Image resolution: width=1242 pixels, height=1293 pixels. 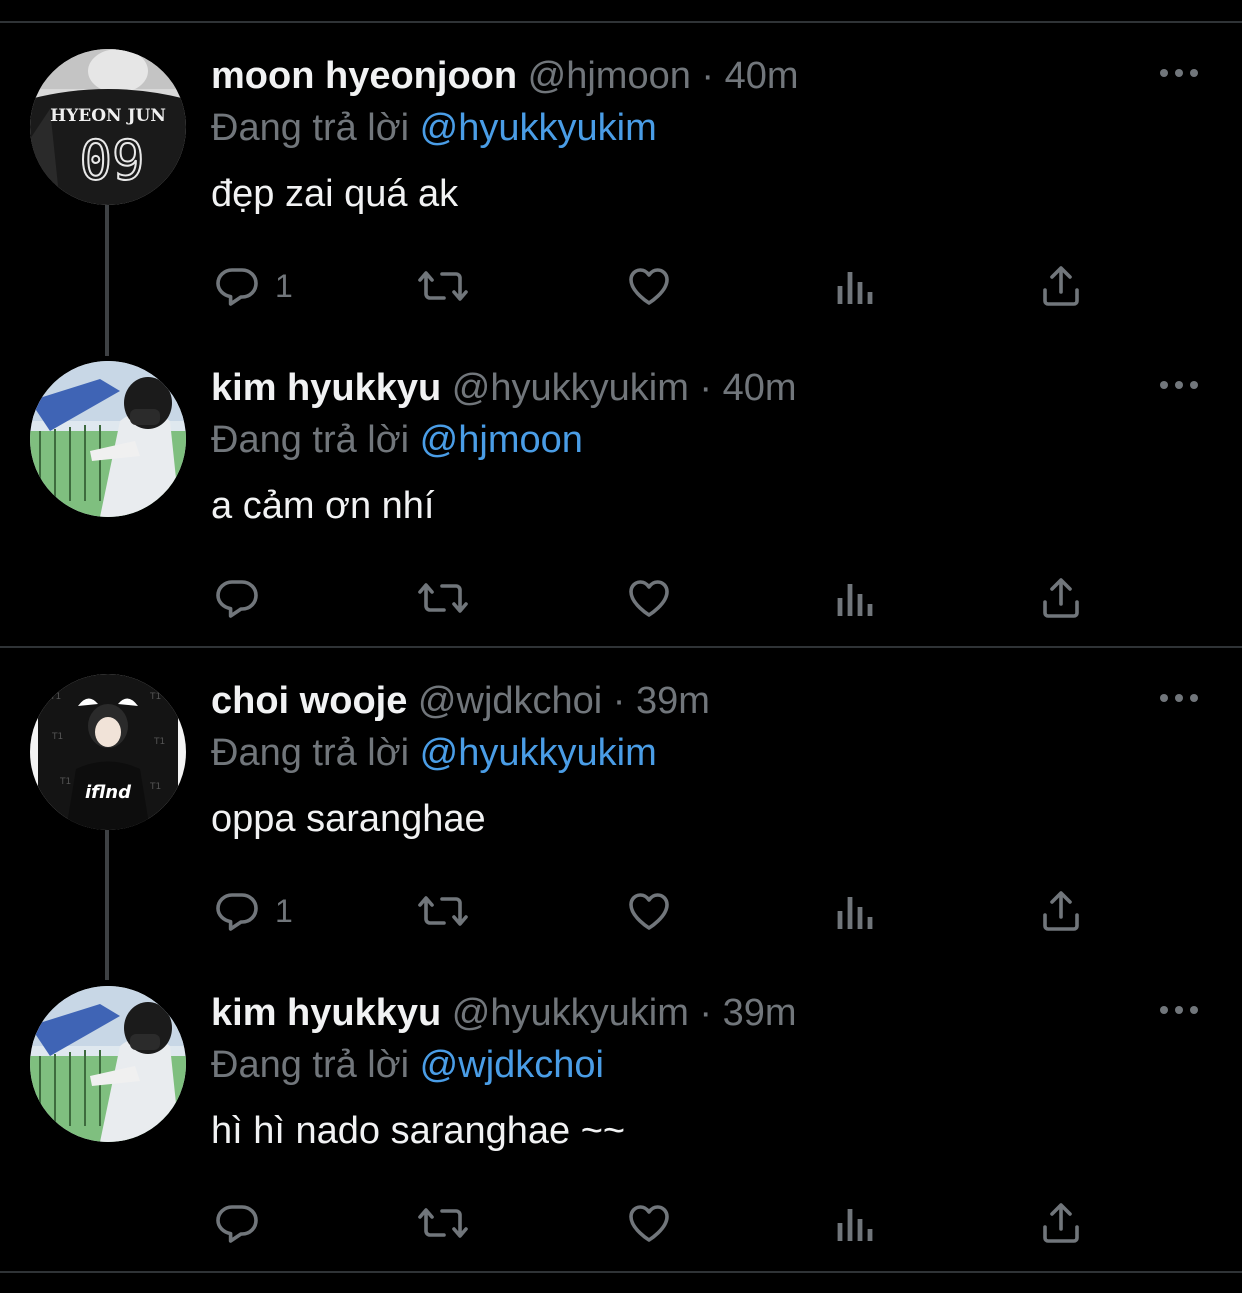 I want to click on tweet-header: kim hyukkyu @hyukkyukim · 40m, so click(x=504, y=388).